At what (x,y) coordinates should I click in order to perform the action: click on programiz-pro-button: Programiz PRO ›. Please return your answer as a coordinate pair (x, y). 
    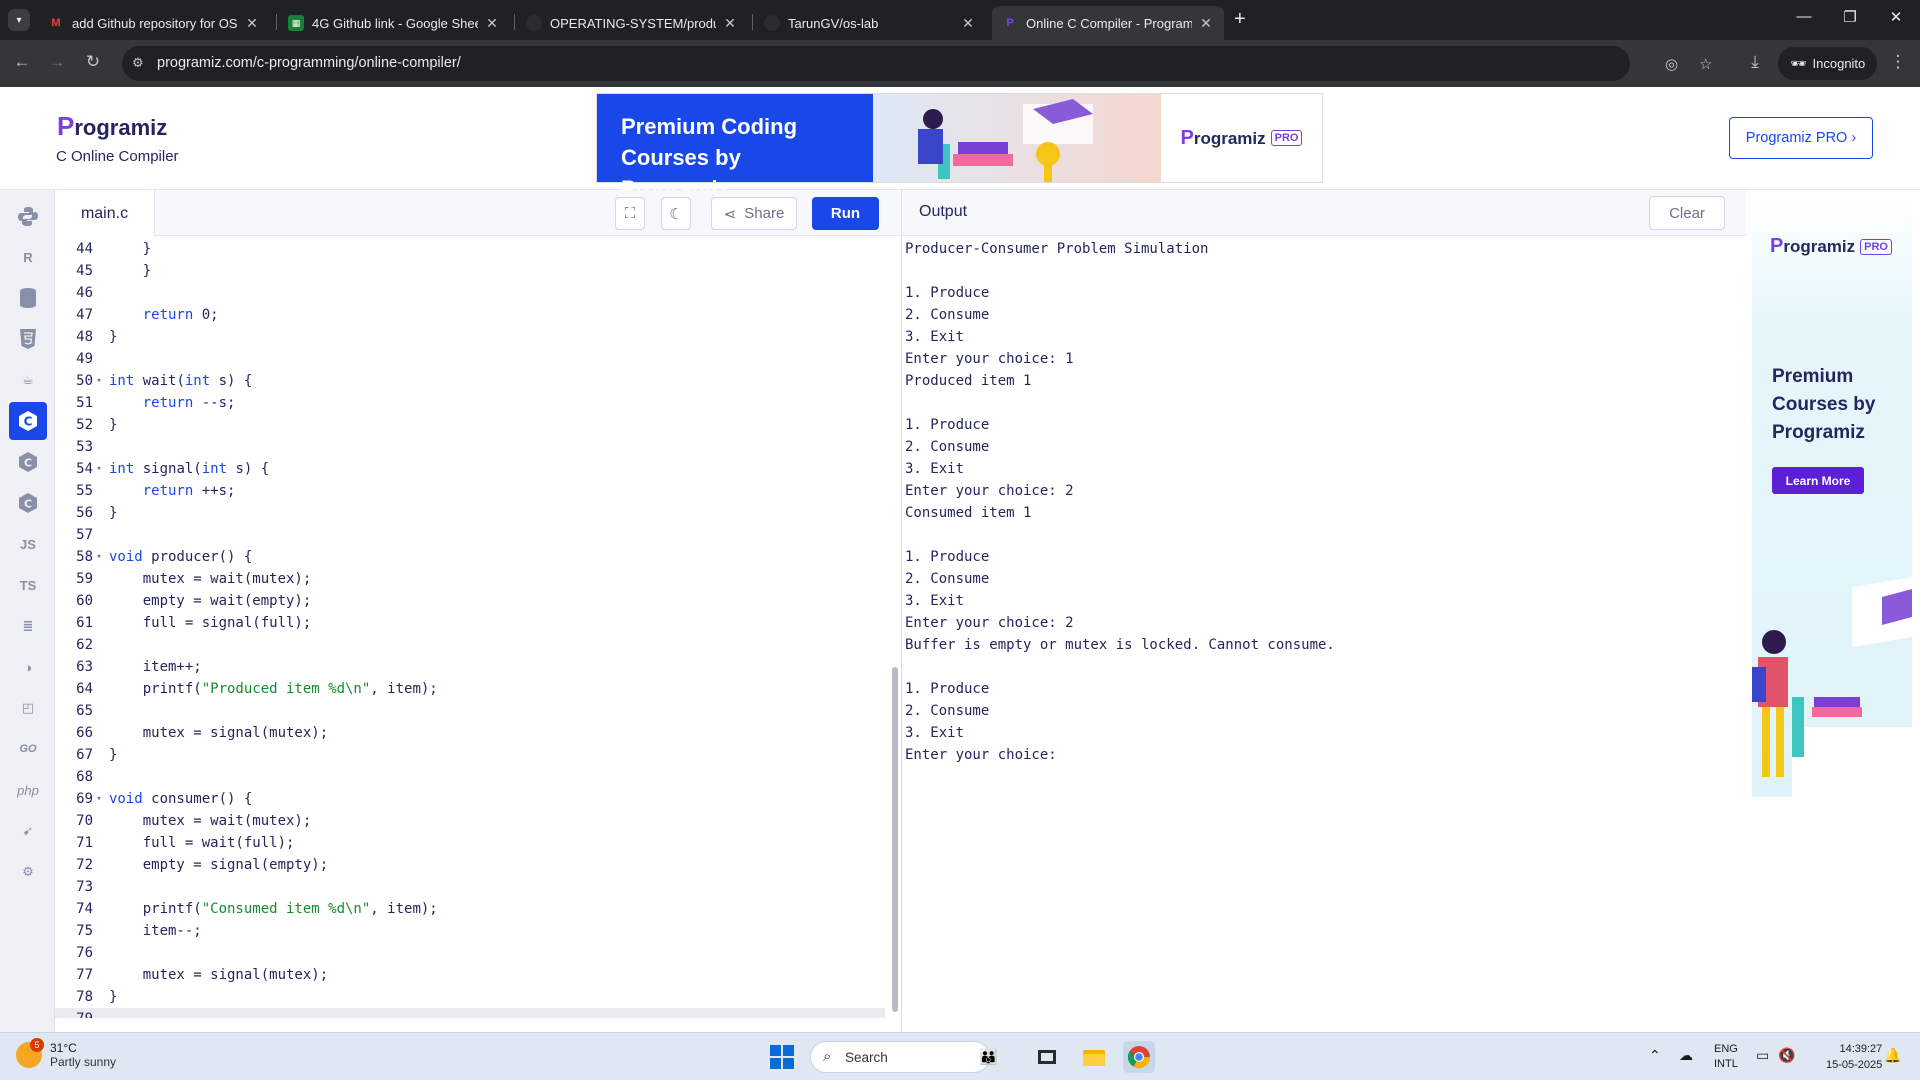
    Looking at the image, I should click on (1801, 138).